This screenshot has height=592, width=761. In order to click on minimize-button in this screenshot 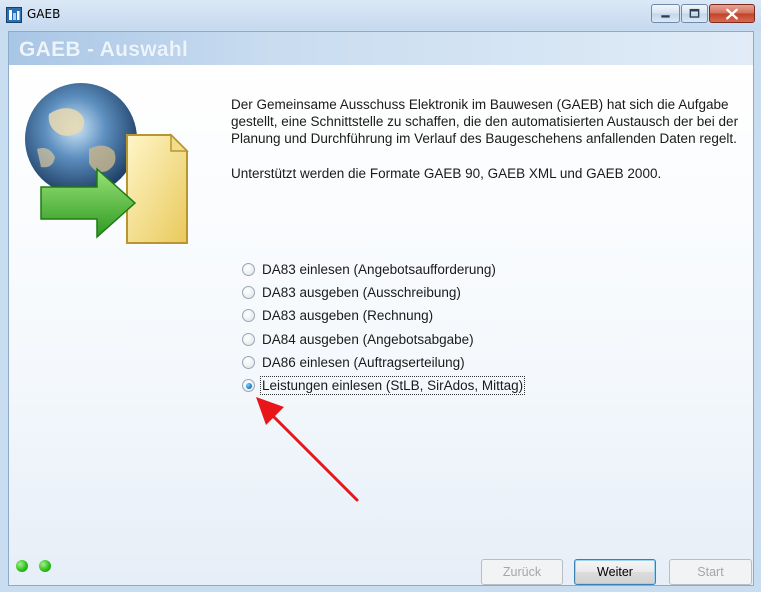, I will do `click(665, 13)`.